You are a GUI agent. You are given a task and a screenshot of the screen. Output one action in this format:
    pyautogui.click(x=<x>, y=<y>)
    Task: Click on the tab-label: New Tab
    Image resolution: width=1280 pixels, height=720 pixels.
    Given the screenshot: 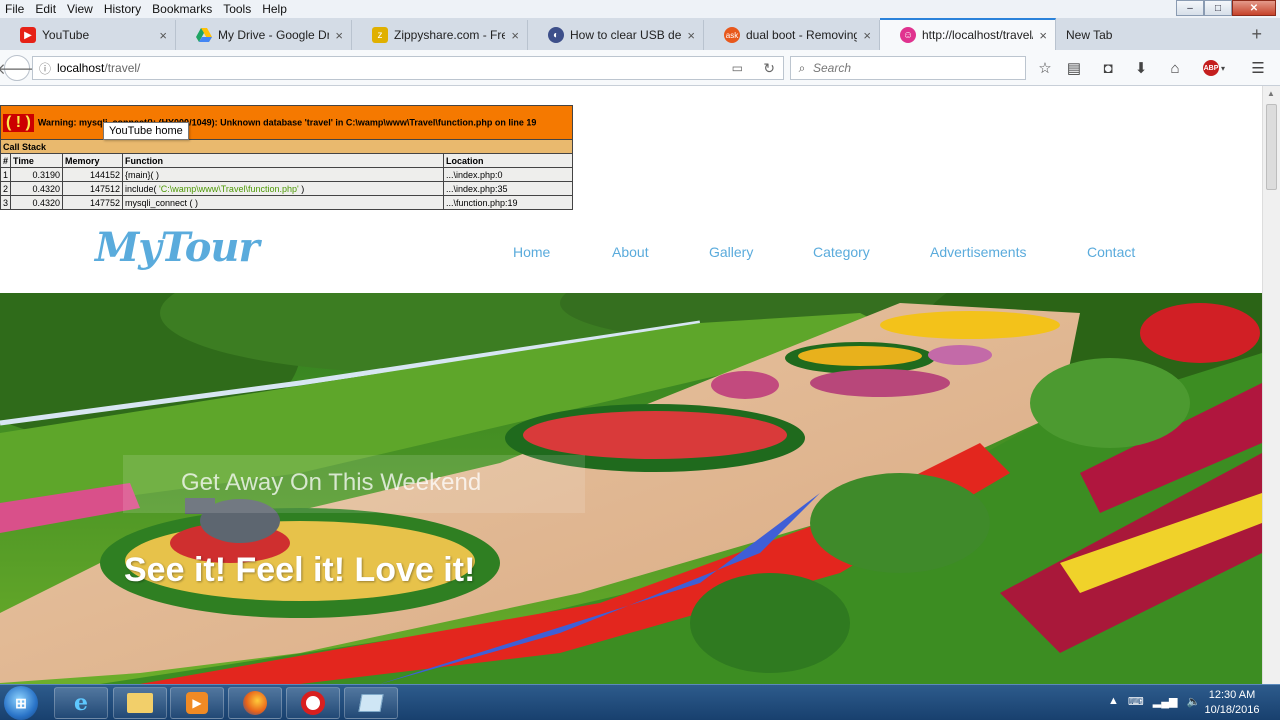 What is the action you would take?
    pyautogui.click(x=1089, y=35)
    